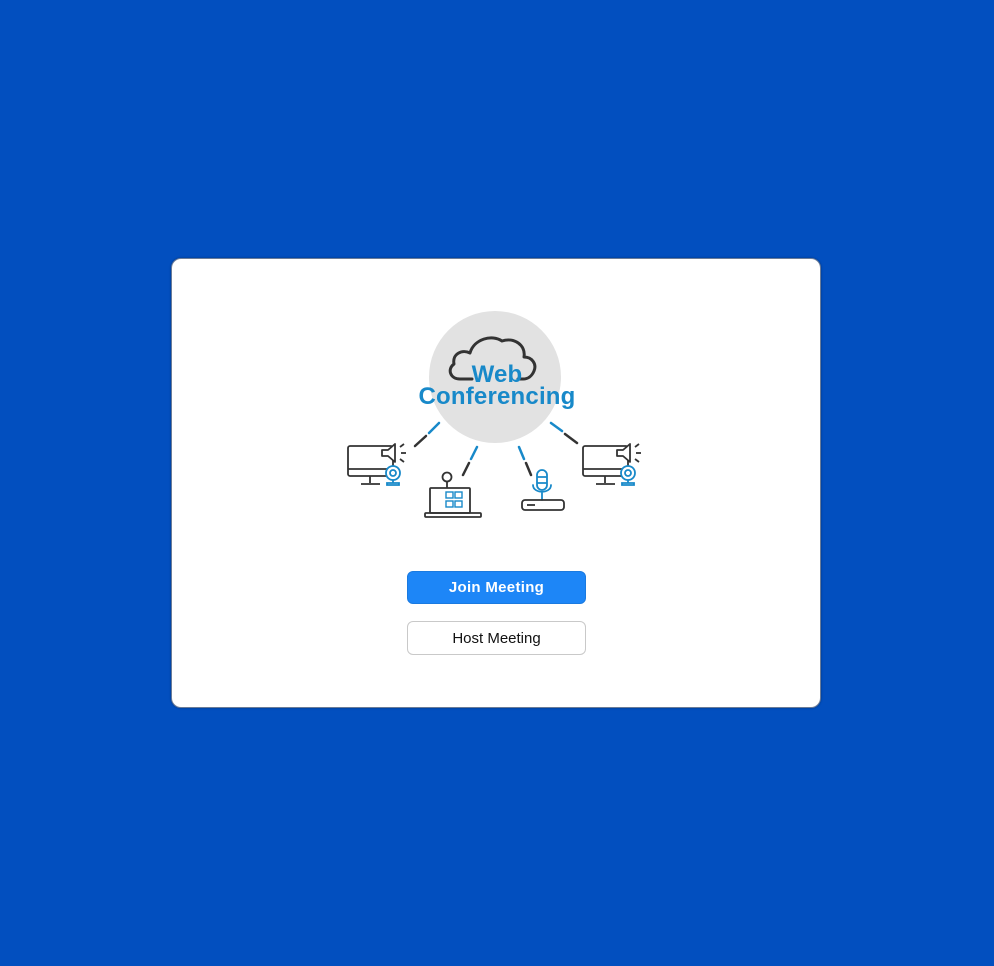 The image size is (994, 966). Describe the element at coordinates (496, 638) in the screenshot. I see `host-meeting-button: Host Meeting` at that location.